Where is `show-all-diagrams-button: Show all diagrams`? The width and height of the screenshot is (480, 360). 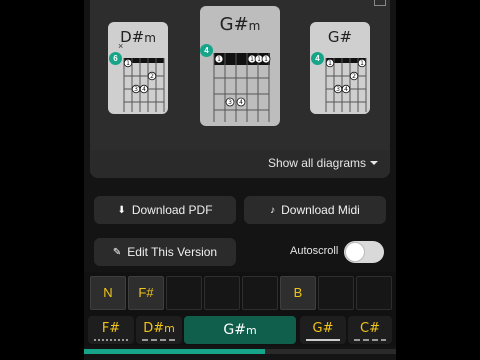 show-all-diagrams-button: Show all diagrams is located at coordinates (323, 163).